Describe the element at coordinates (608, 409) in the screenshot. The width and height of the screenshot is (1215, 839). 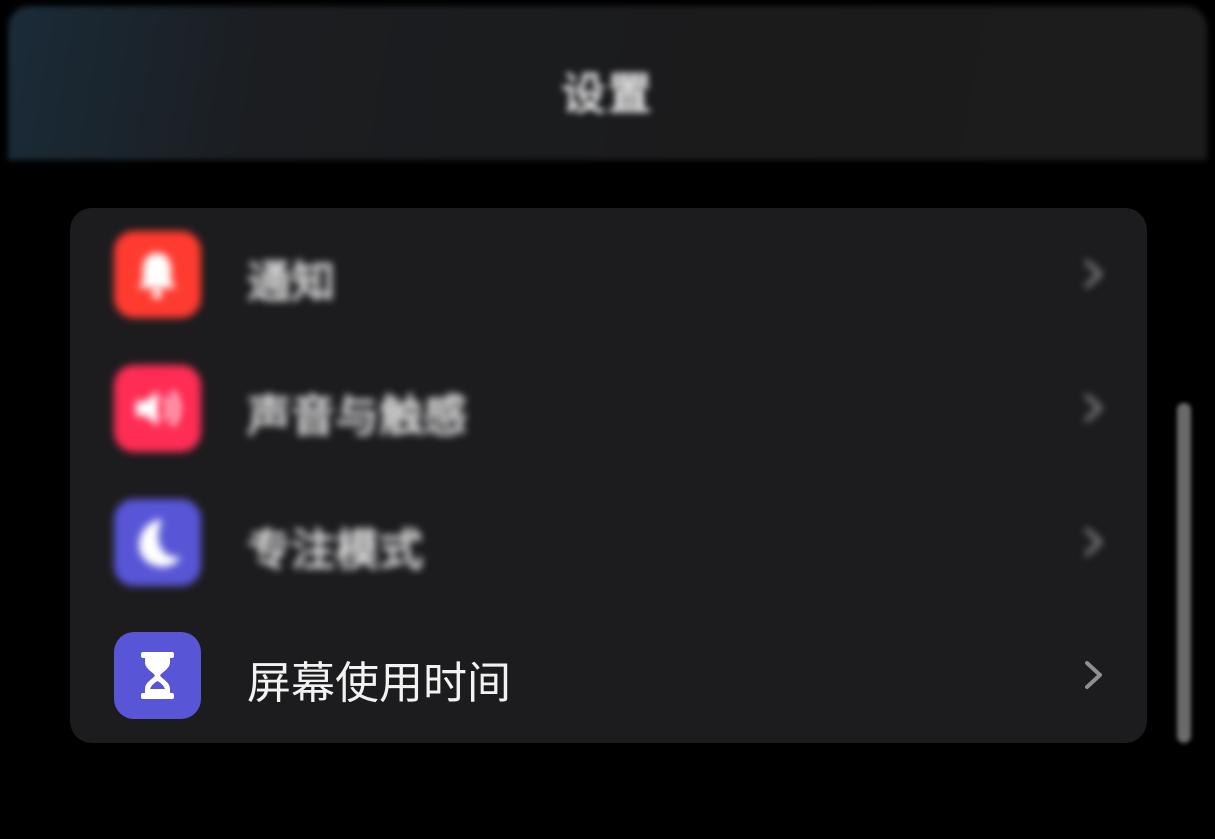
I see `settings-row-sounds: 声音与触感` at that location.